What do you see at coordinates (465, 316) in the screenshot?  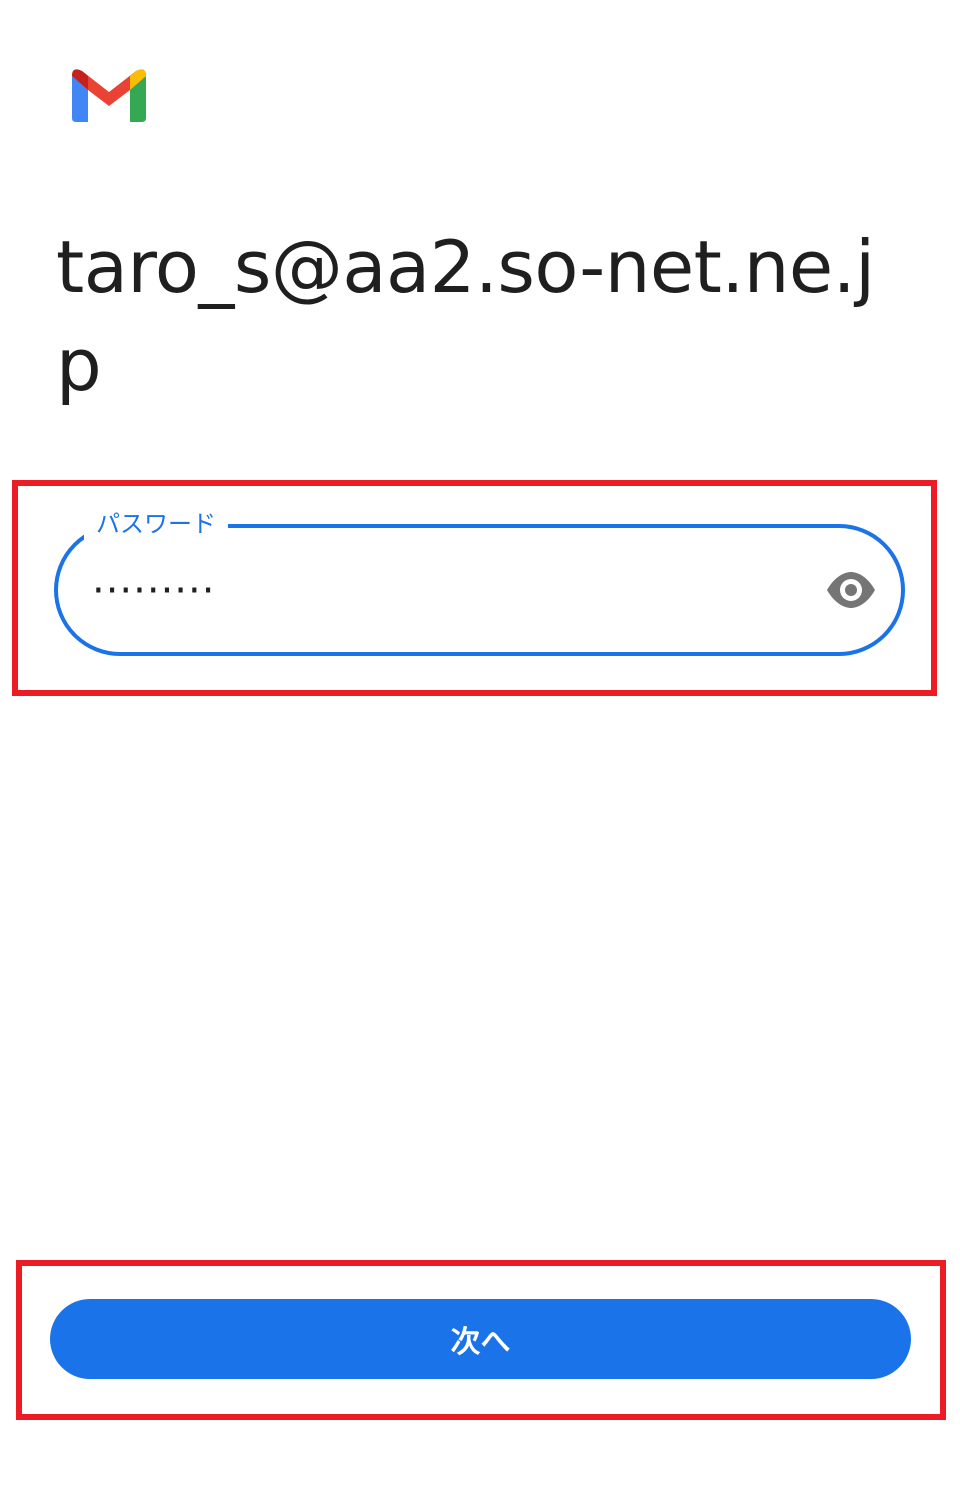 I see `account-email: taro_s@aa2.so-net.ne.jp` at bounding box center [465, 316].